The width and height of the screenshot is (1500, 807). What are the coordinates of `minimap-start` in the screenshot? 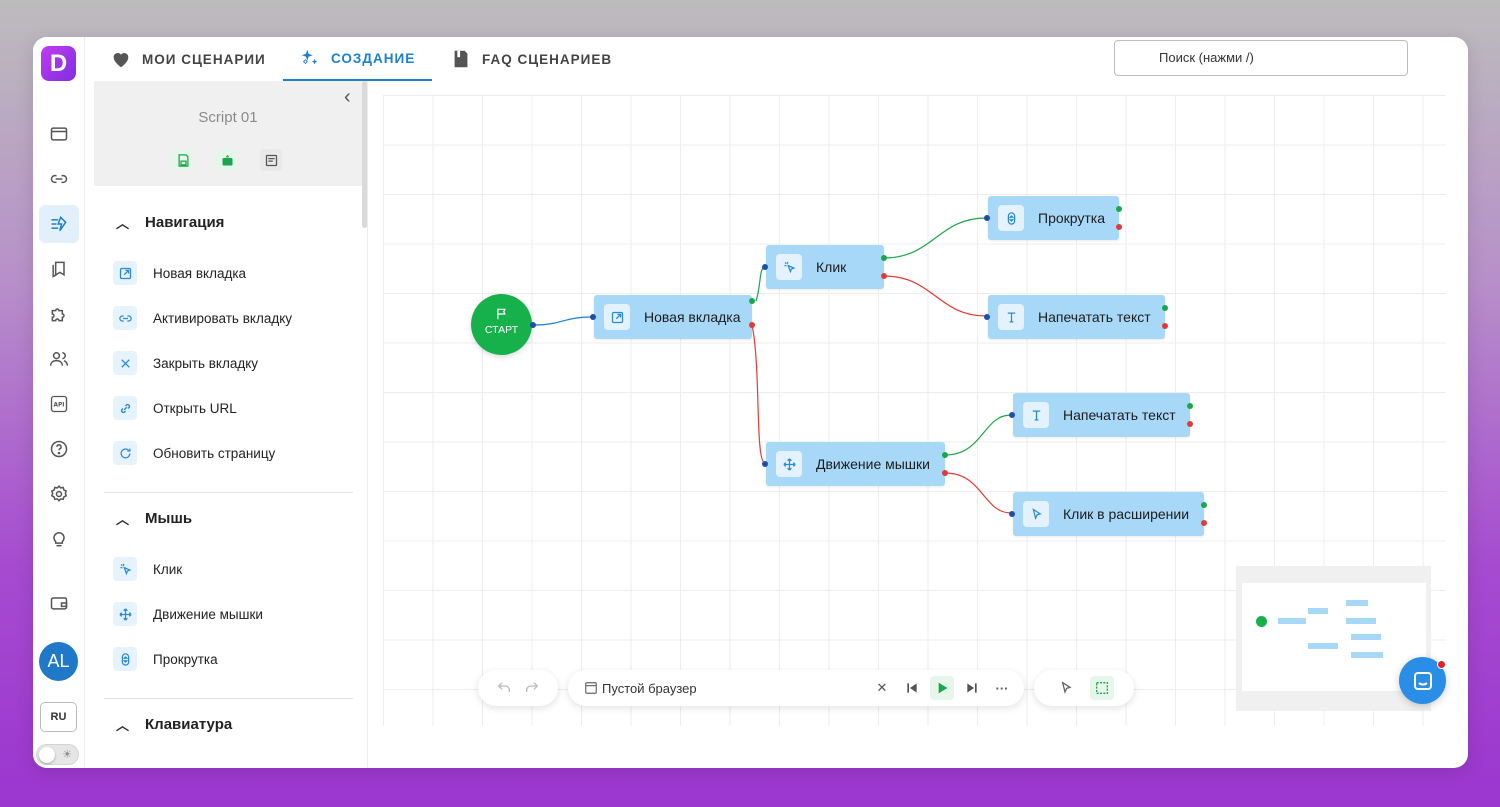 It's located at (1261, 621).